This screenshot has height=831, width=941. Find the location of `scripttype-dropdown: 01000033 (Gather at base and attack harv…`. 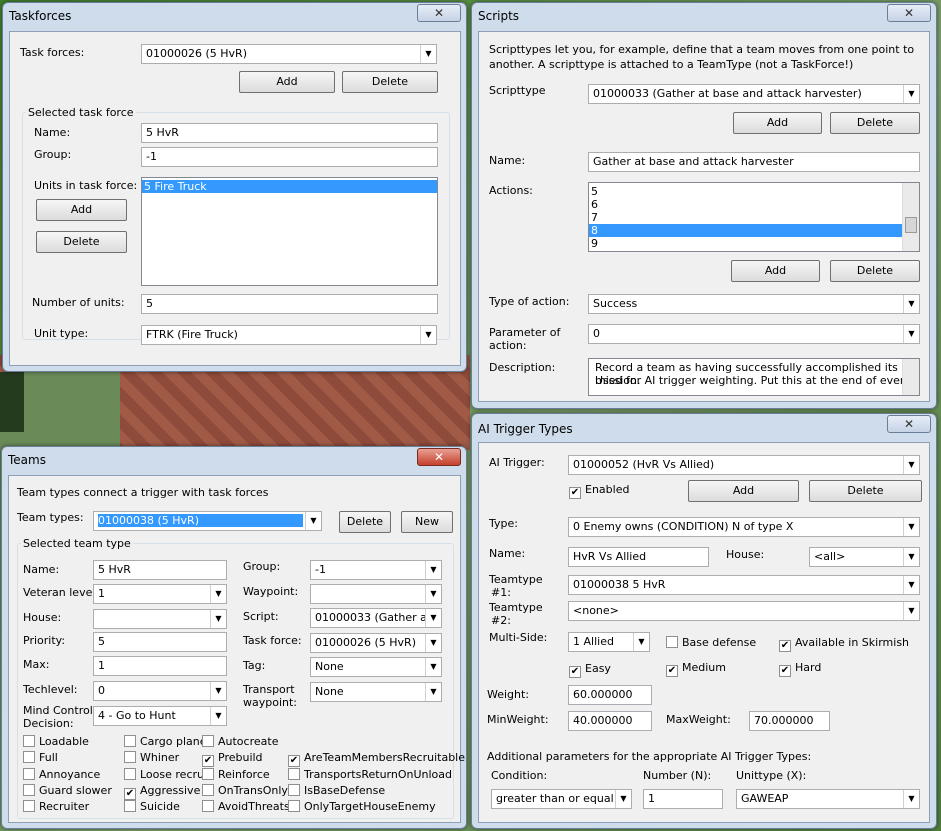

scripttype-dropdown: 01000033 (Gather at base and attack harv… is located at coordinates (754, 94).